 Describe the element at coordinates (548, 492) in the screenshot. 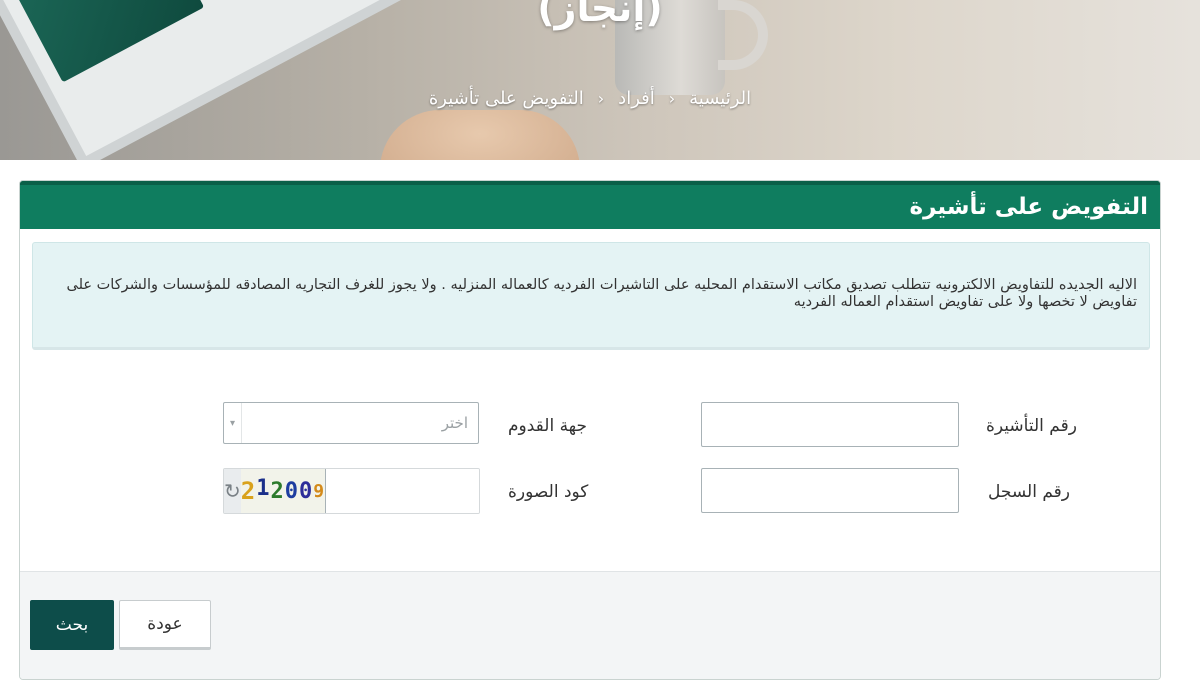

I see `captcha-label: كود الصورة` at that location.